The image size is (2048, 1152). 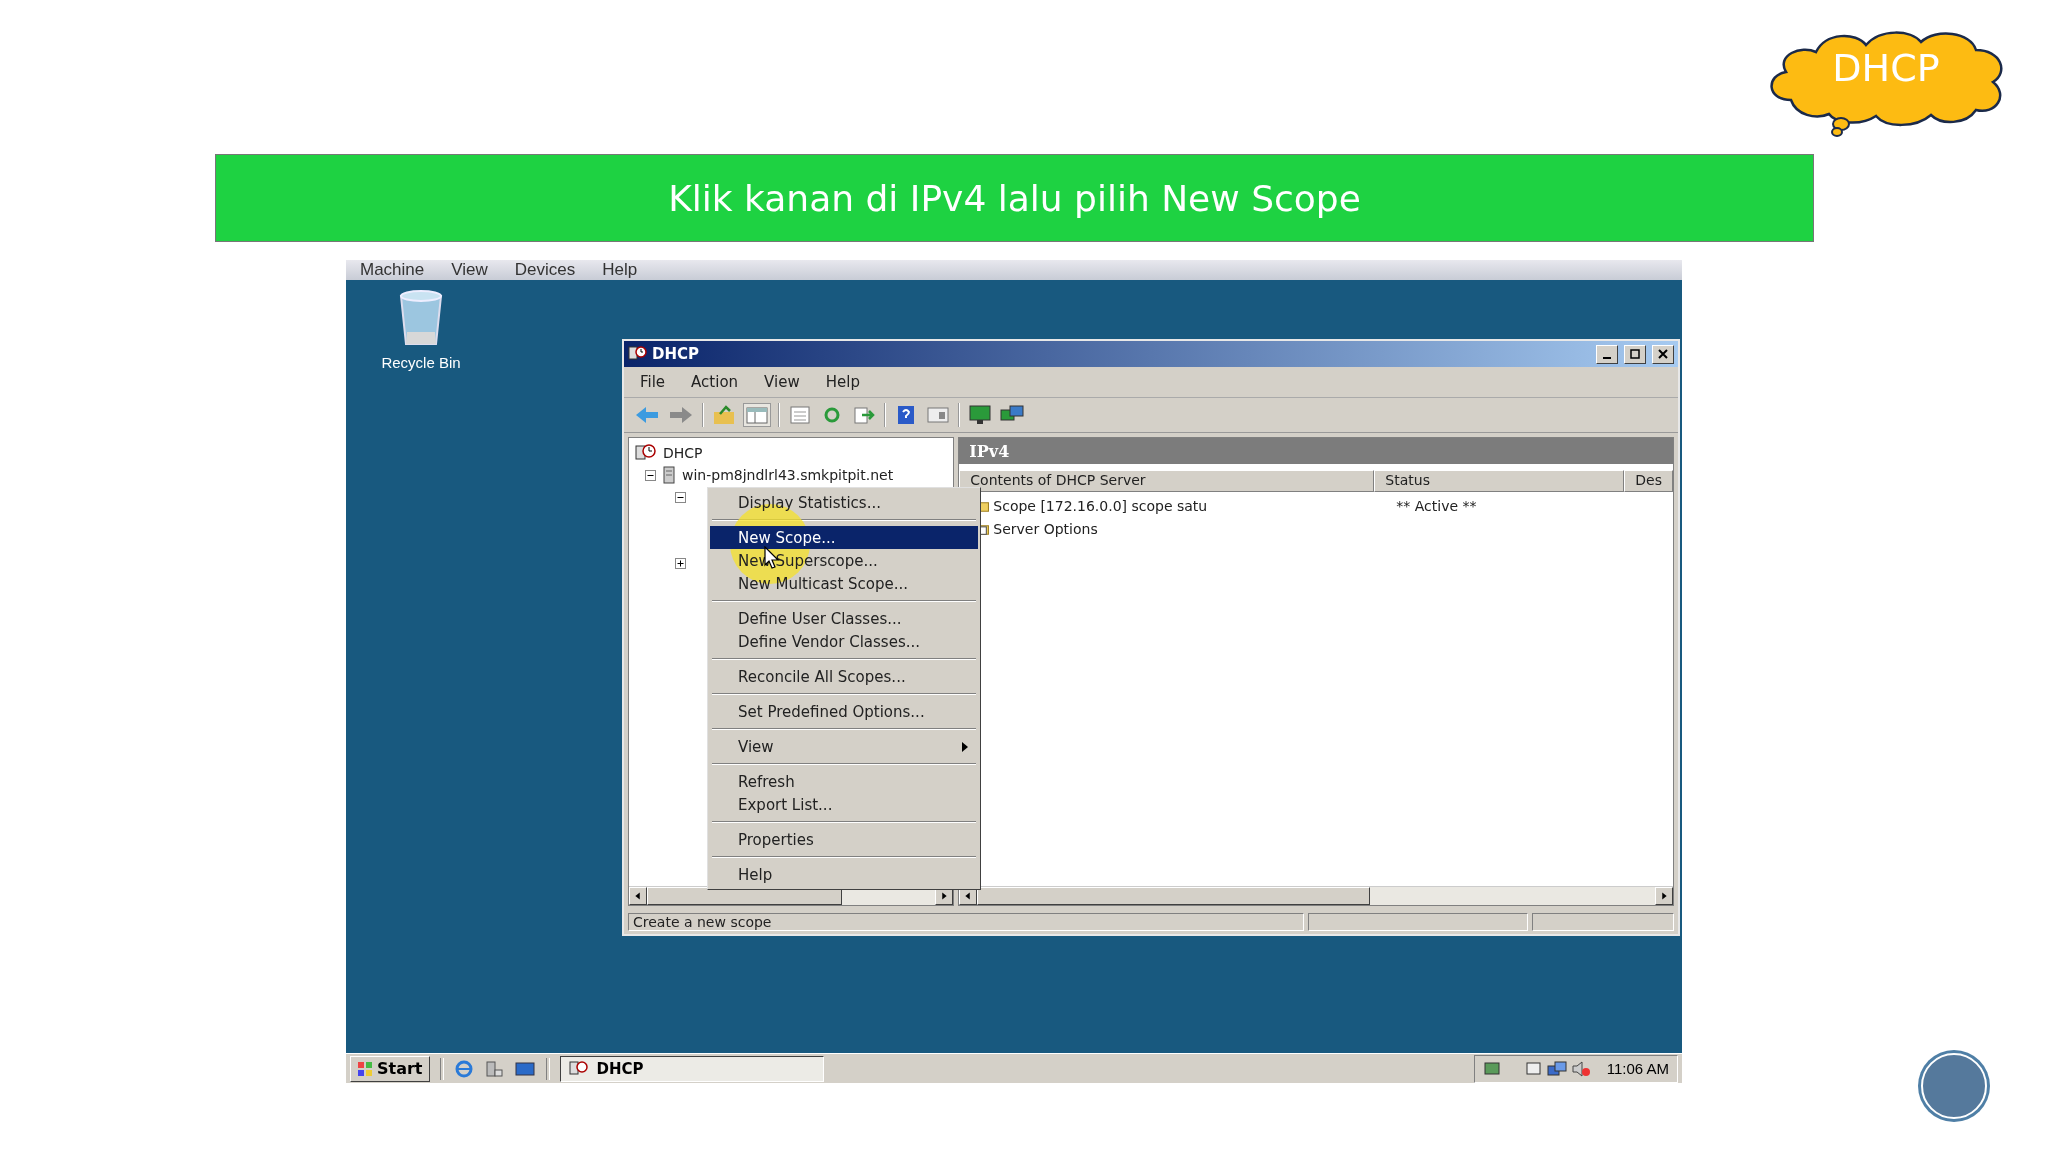 What do you see at coordinates (1316, 451) in the screenshot?
I see `pane-title: IPv4` at bounding box center [1316, 451].